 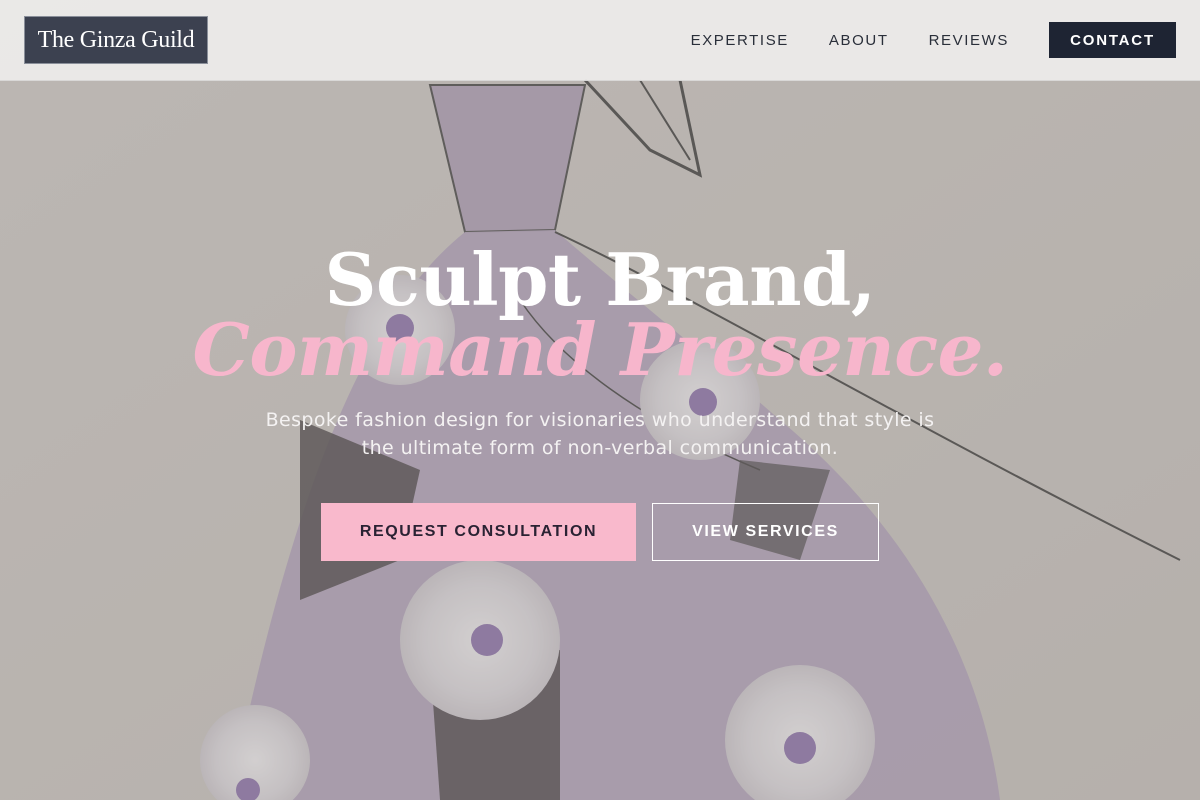 What do you see at coordinates (765, 532) in the screenshot?
I see `view-services-button: VIEW SERVICES` at bounding box center [765, 532].